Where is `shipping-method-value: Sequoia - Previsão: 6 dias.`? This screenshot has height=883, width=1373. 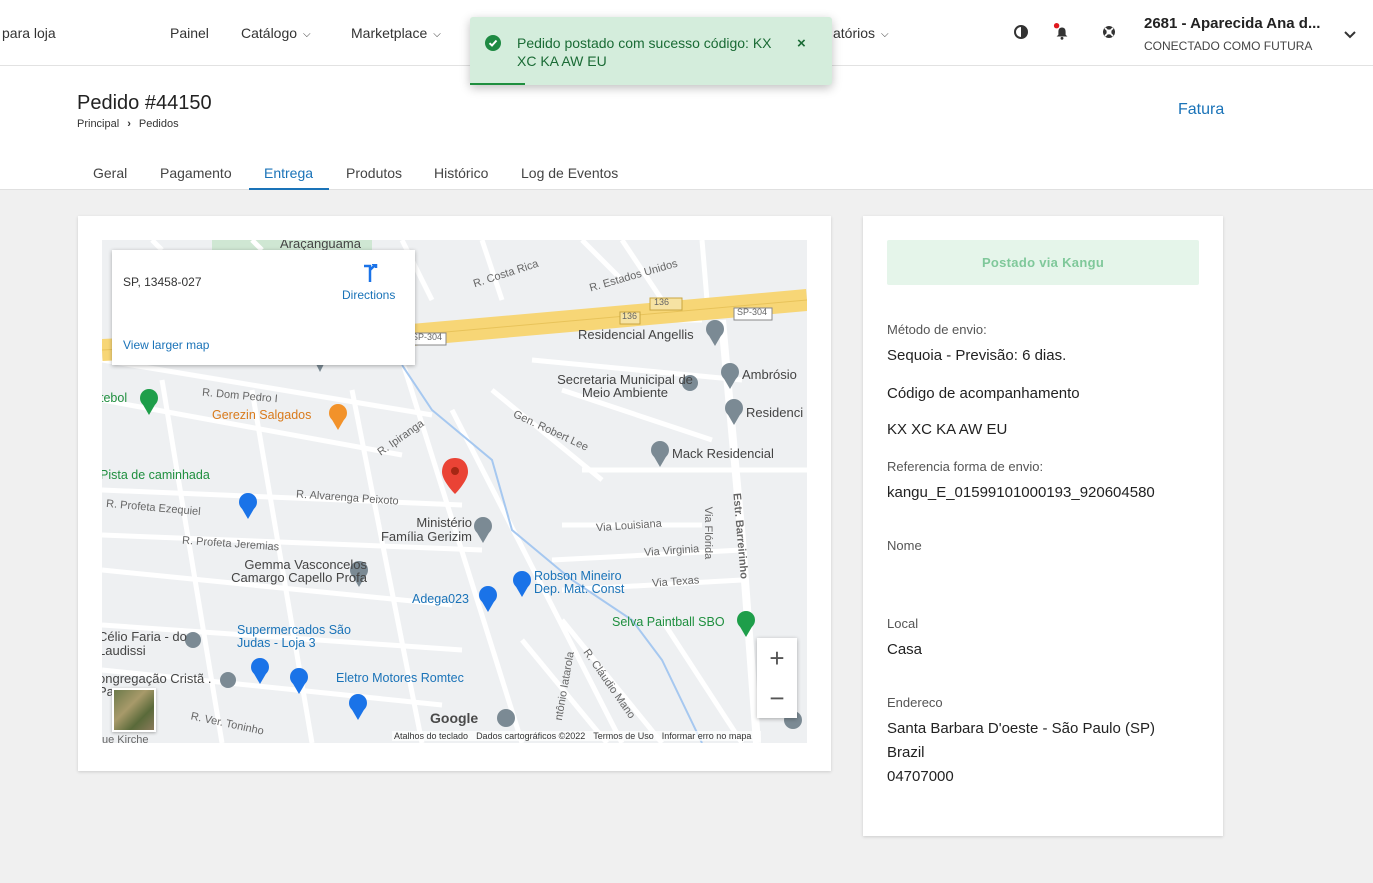
shipping-method-value: Sequoia - Previsão: 6 dias. is located at coordinates (977, 355).